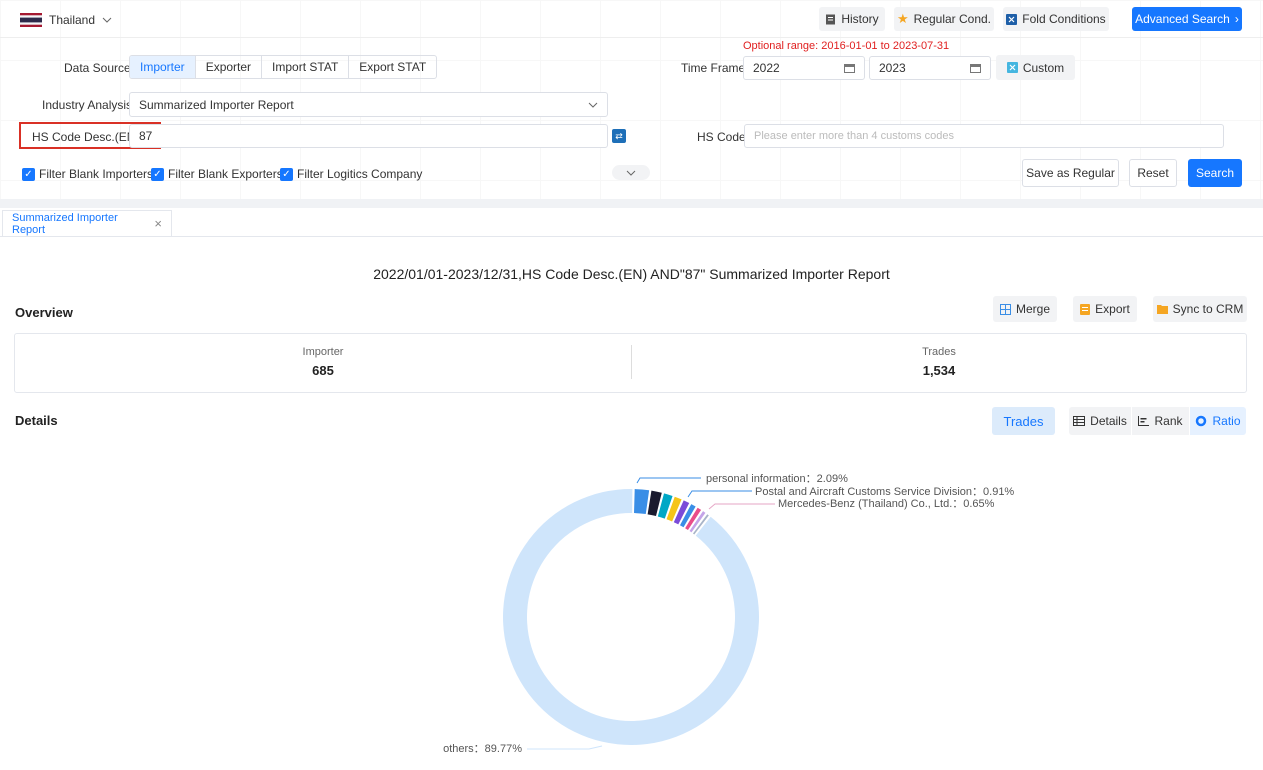 Image resolution: width=1263 pixels, height=770 pixels. I want to click on history-icon, so click(831, 19).